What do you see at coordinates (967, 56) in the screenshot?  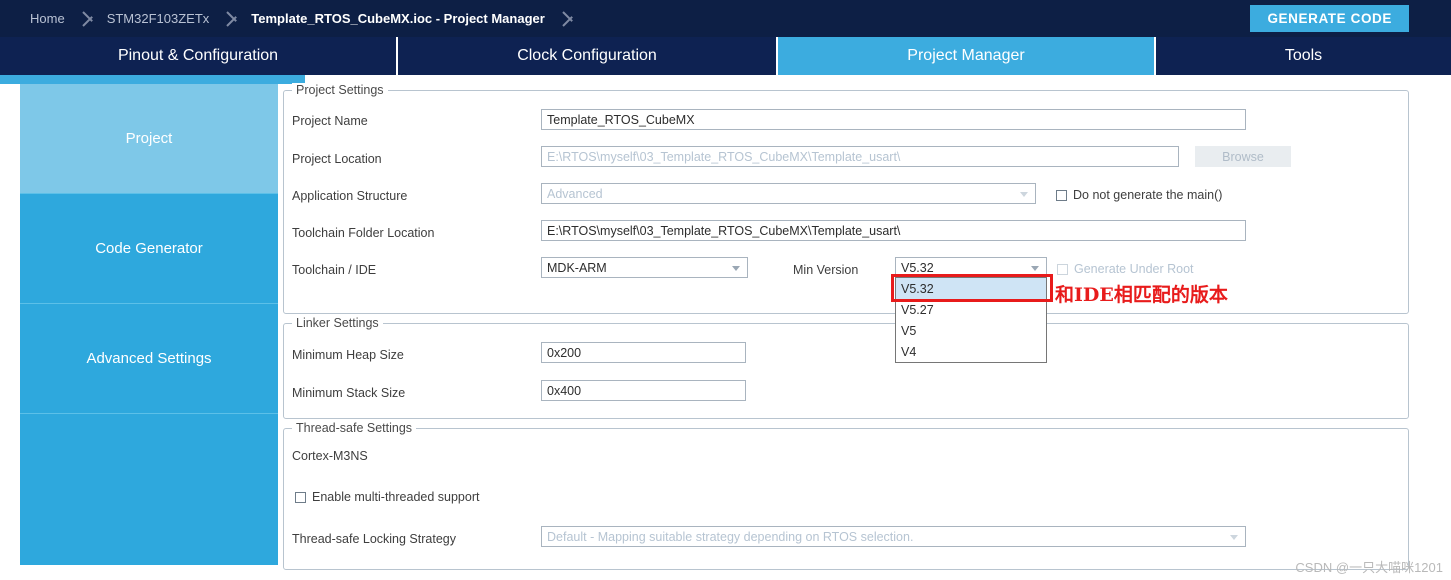 I see `tab-project-manager: Project Manager` at bounding box center [967, 56].